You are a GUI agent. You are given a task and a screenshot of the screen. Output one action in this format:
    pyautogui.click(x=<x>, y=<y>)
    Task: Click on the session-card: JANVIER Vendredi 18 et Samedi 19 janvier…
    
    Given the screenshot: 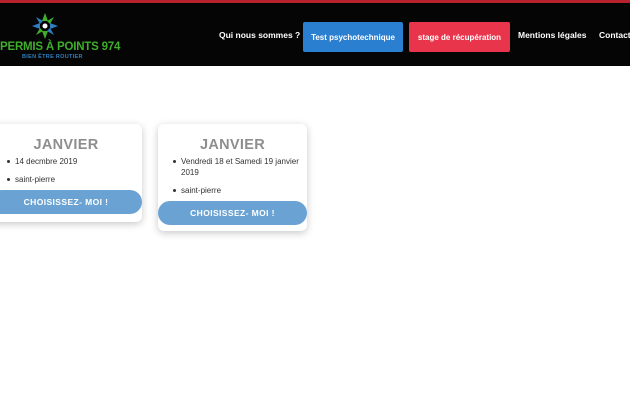 What is the action you would take?
    pyautogui.click(x=232, y=177)
    